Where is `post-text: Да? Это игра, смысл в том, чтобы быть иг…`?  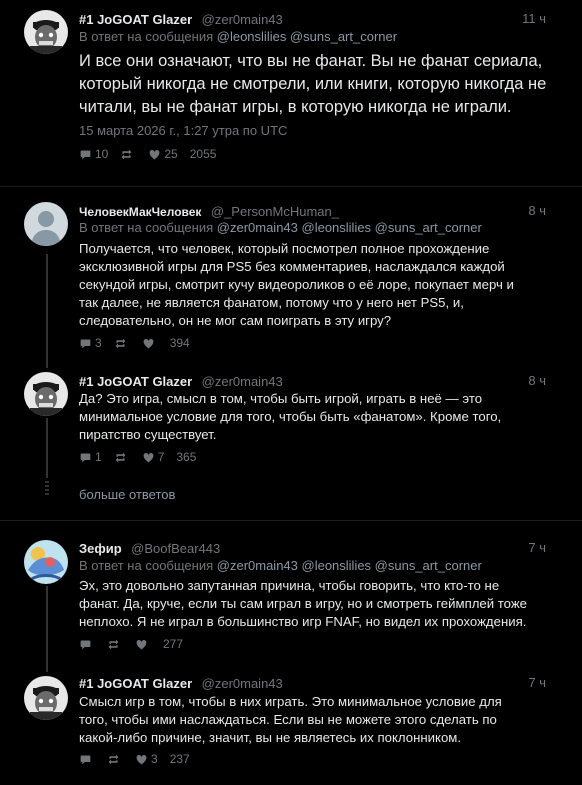
post-text: Да? Это игра, смысл в том, чтобы быть иг… is located at coordinates (290, 416).